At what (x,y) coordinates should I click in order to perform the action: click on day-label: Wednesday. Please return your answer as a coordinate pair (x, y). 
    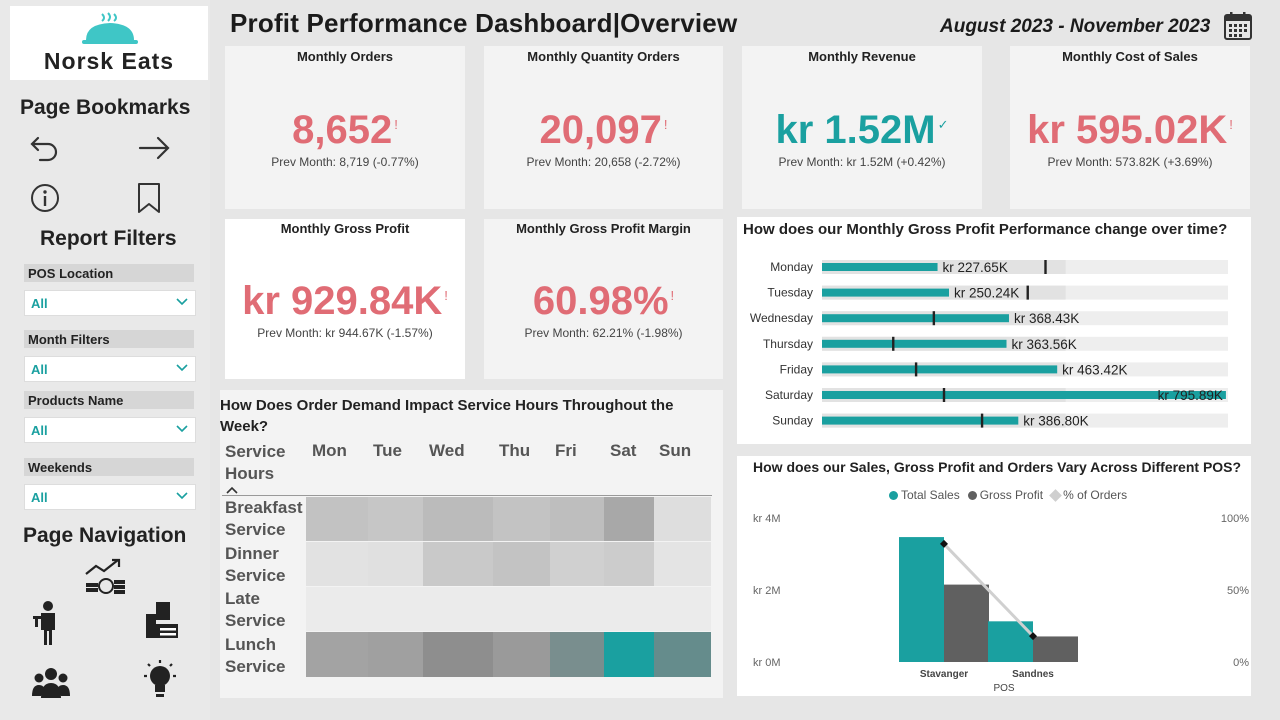
    Looking at the image, I should click on (781, 318).